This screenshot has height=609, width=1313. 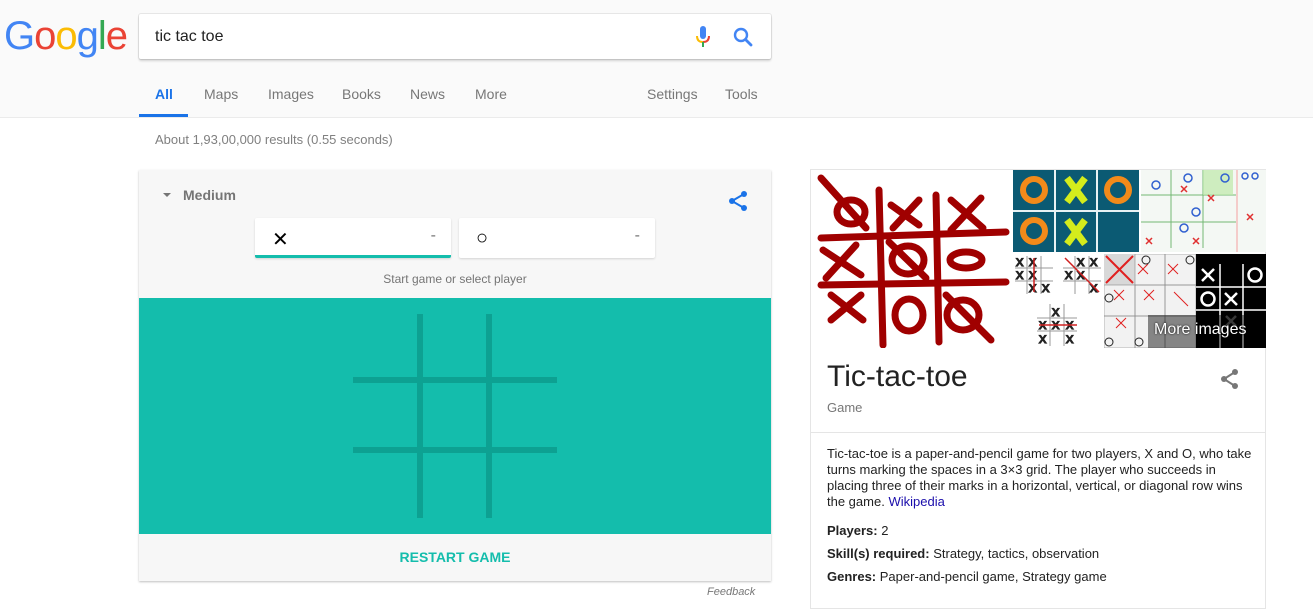 I want to click on logo-letter: e, so click(x=116, y=36).